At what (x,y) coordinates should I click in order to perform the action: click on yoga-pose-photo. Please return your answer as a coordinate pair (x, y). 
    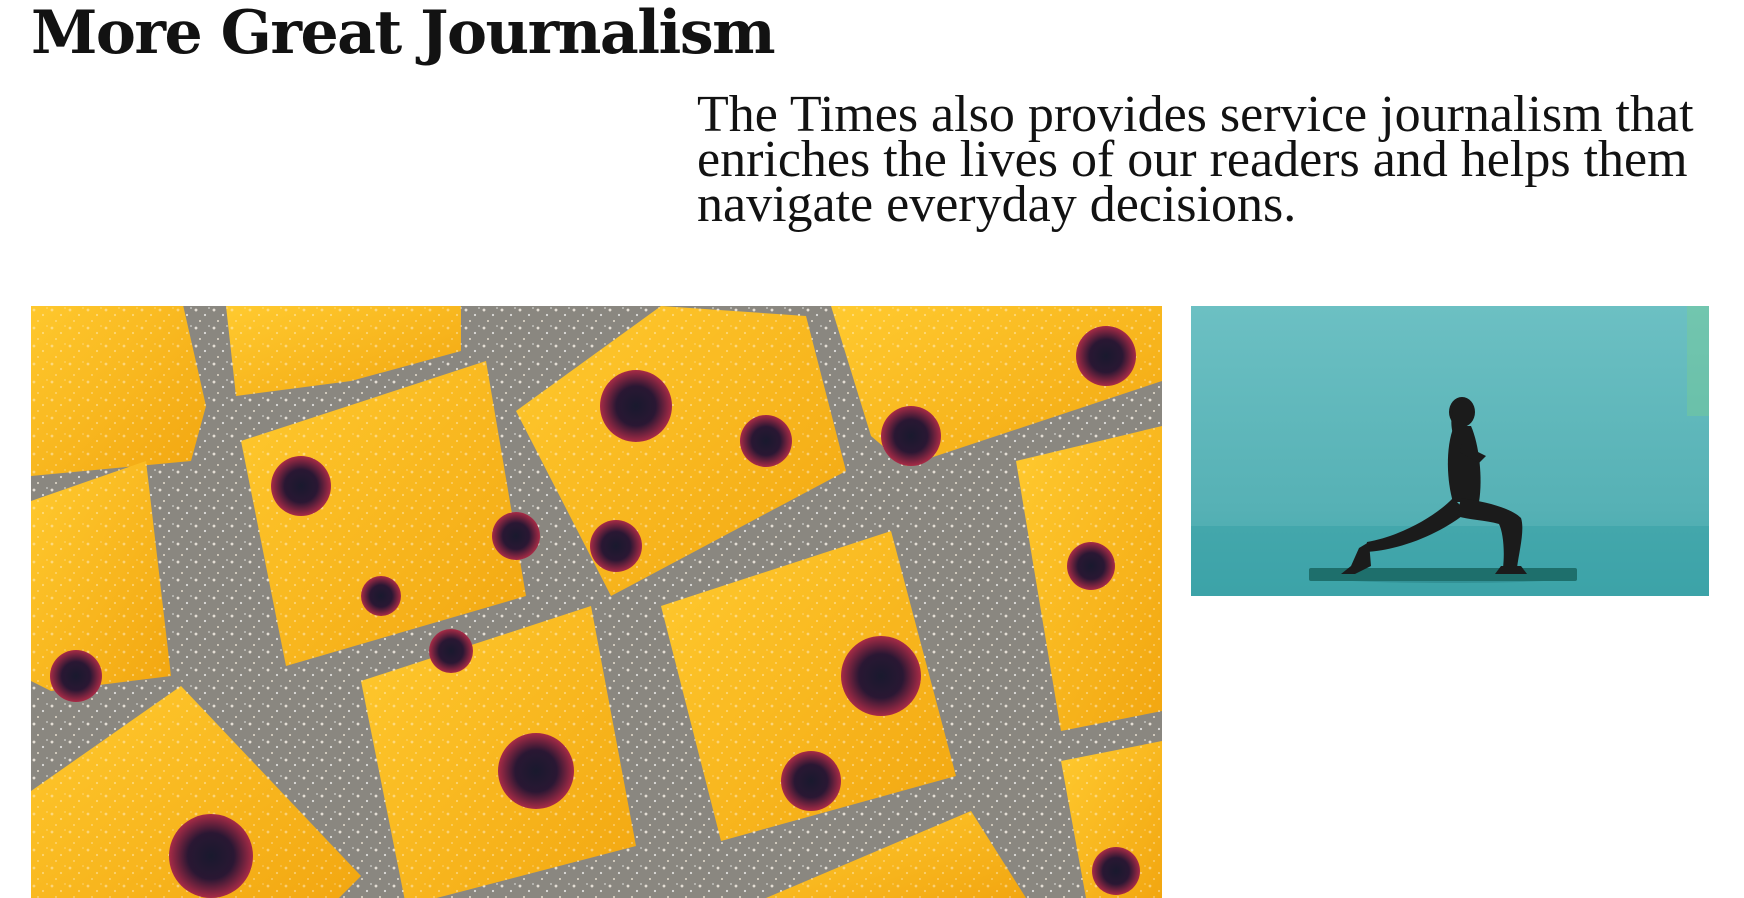
    Looking at the image, I should click on (1450, 451).